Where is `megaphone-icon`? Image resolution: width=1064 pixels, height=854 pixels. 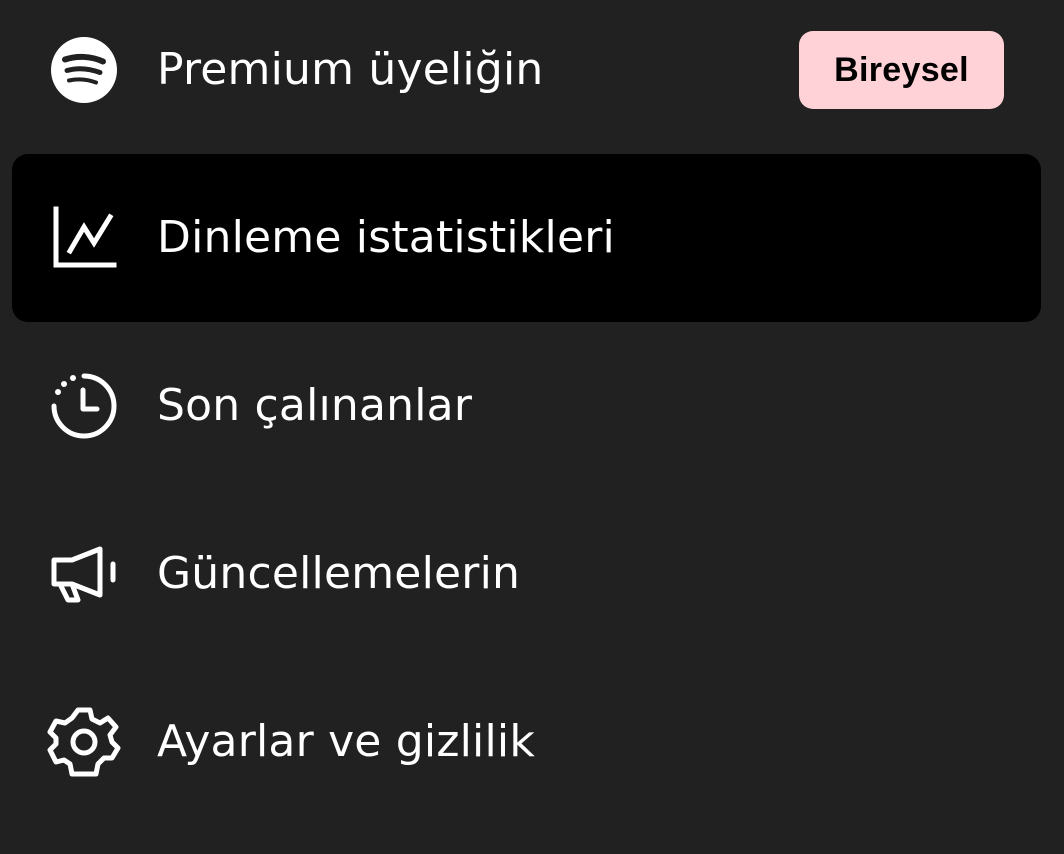 megaphone-icon is located at coordinates (84, 574).